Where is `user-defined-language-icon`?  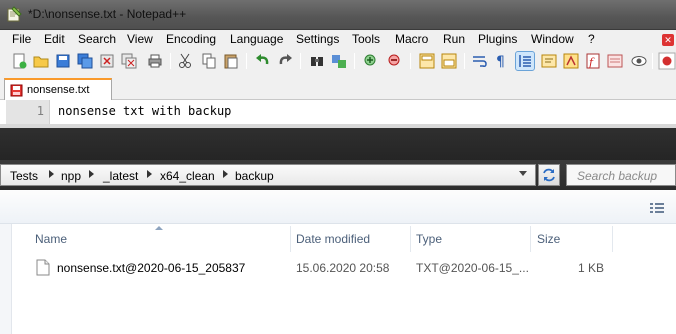
user-defined-language-icon is located at coordinates (549, 61).